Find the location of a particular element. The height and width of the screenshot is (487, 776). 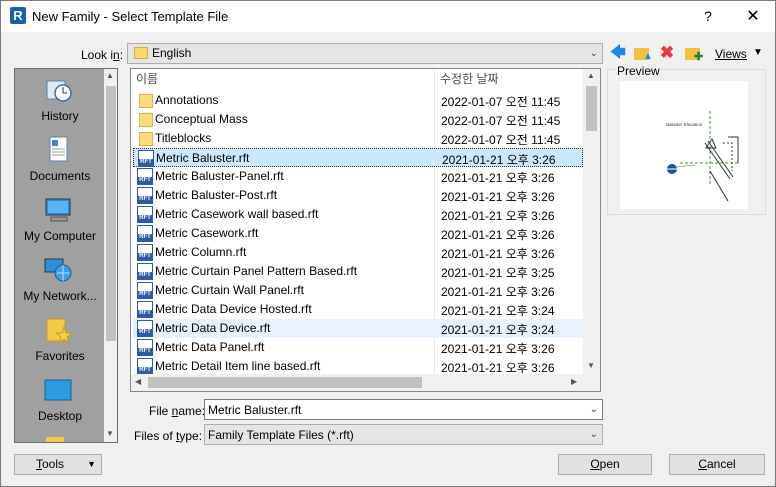

file-name: Metric Detail Item line based.rft is located at coordinates (238, 366).